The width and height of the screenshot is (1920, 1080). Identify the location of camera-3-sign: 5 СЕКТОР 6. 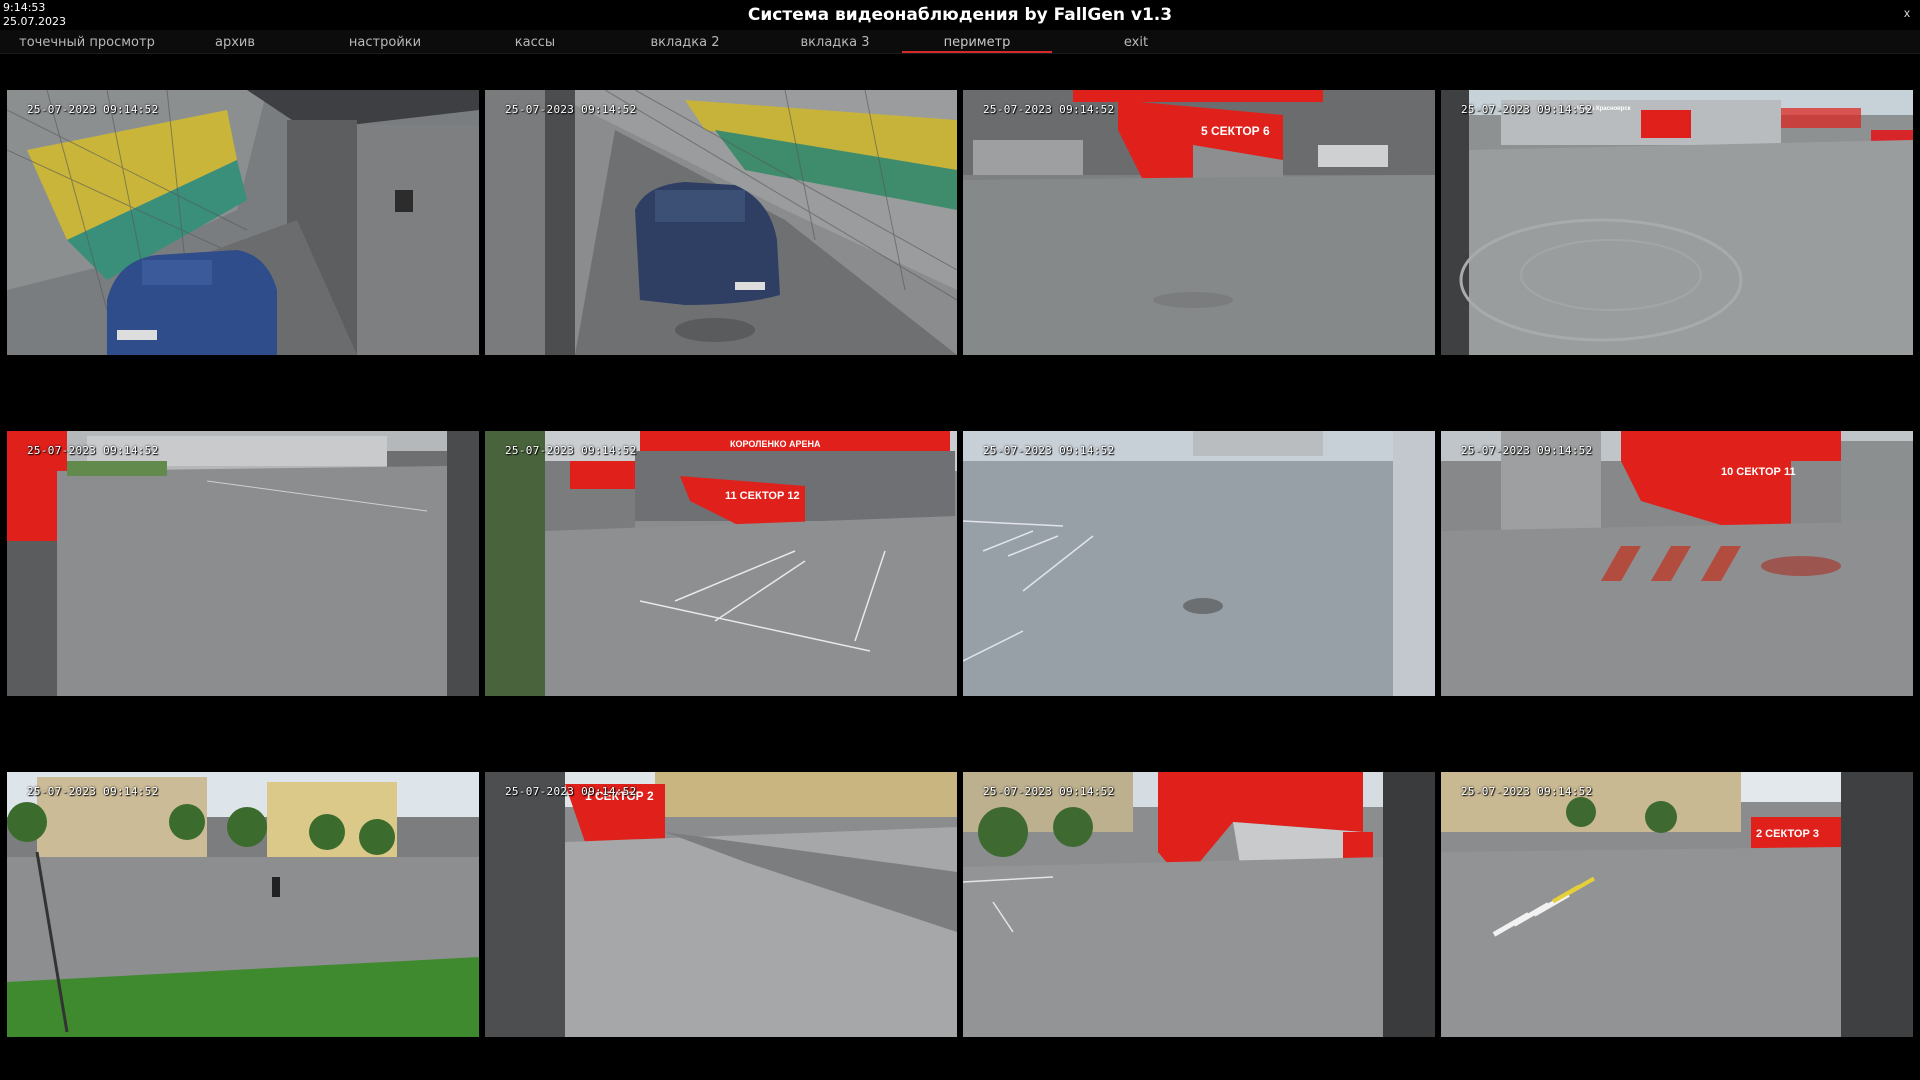
(1235, 131).